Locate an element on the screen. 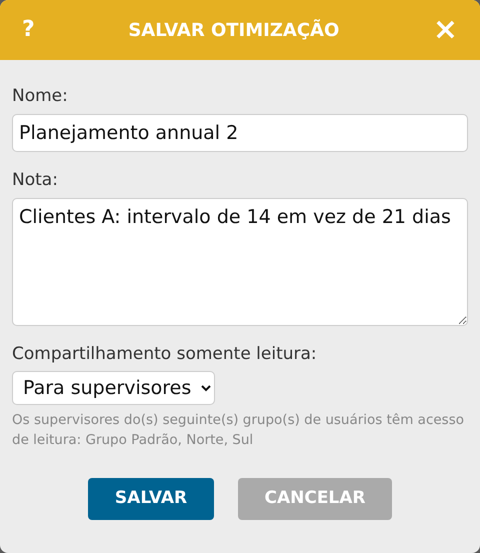  name-field: Planejamento annual 2 is located at coordinates (240, 133).